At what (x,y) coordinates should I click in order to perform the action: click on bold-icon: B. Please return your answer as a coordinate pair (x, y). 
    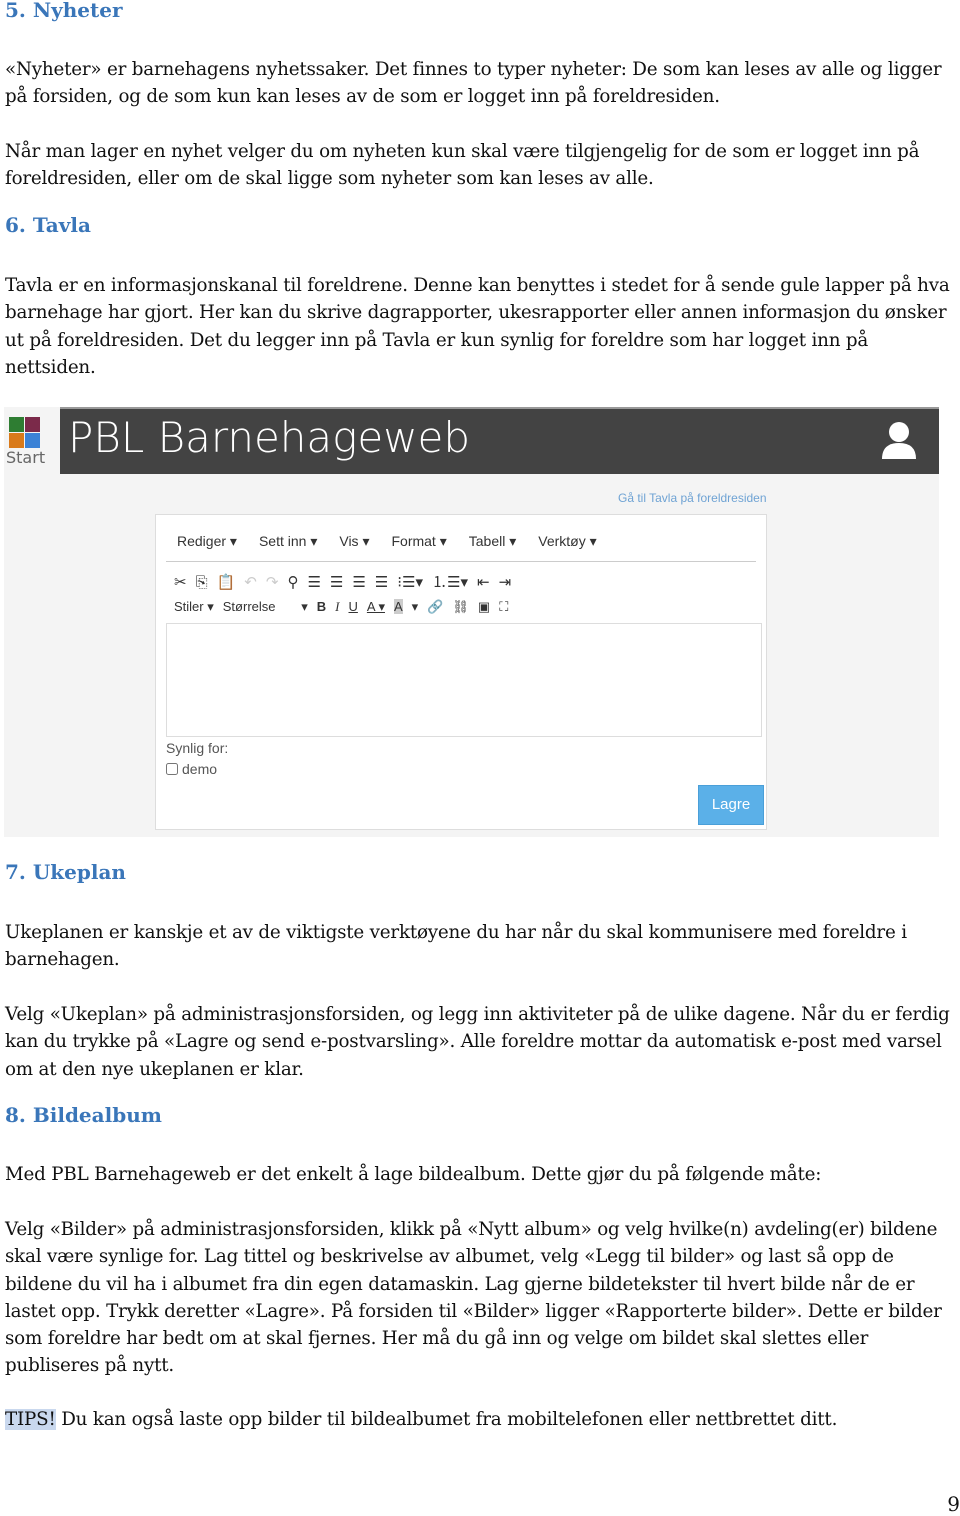
    Looking at the image, I should click on (321, 606).